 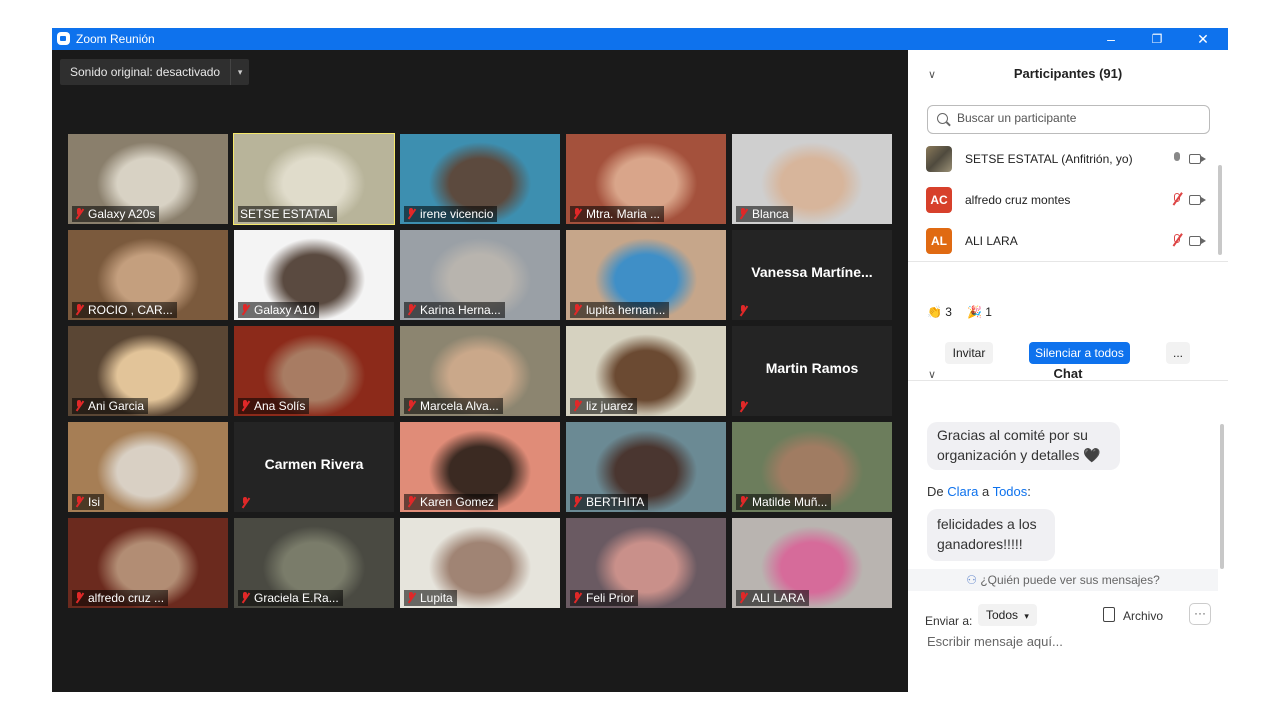 I want to click on participant-name-label: liz juarez, so click(x=604, y=406).